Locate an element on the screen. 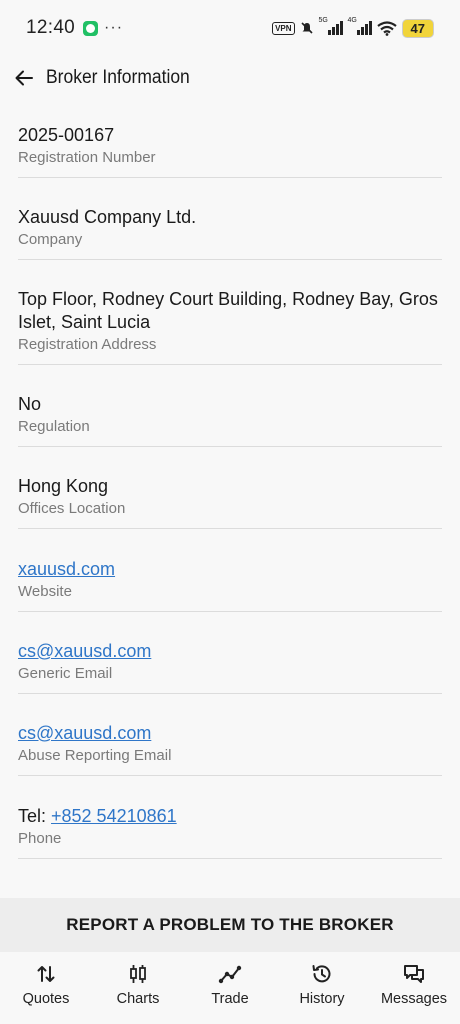 This screenshot has width=460, height=1024. tab-quotes-label: Quotes is located at coordinates (46, 999).